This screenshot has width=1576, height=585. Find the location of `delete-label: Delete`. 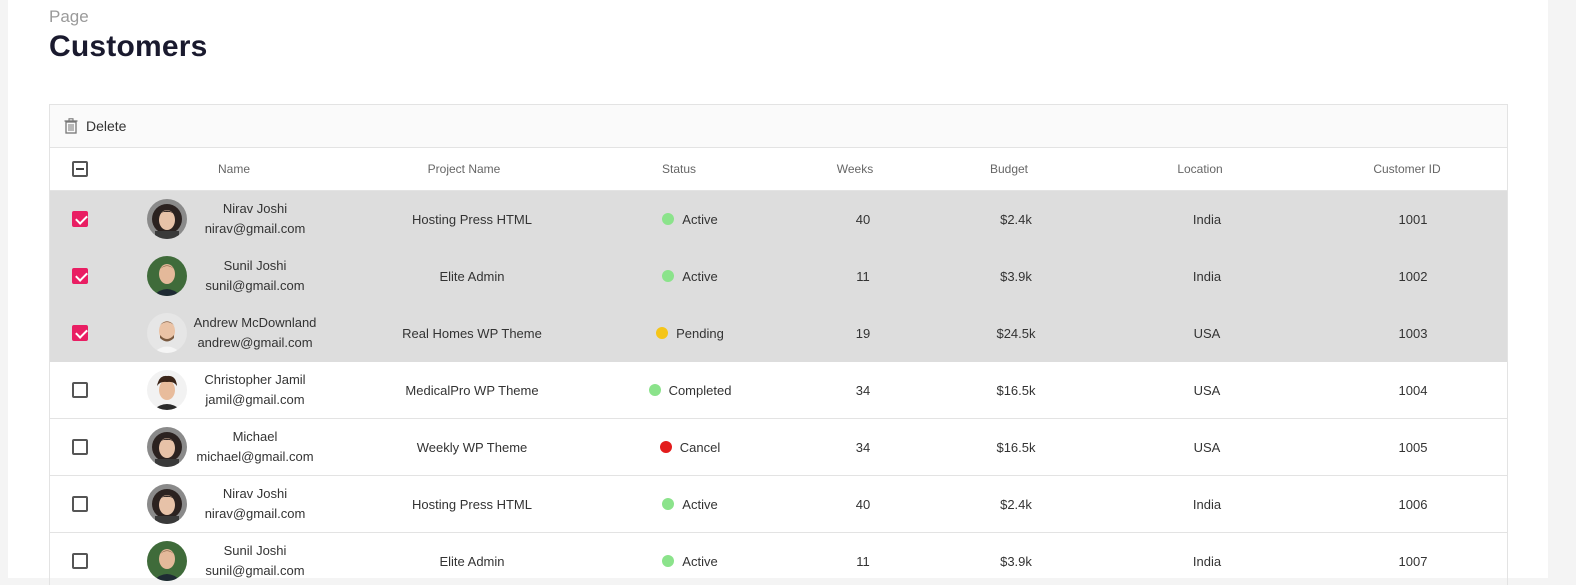

delete-label: Delete is located at coordinates (106, 126).